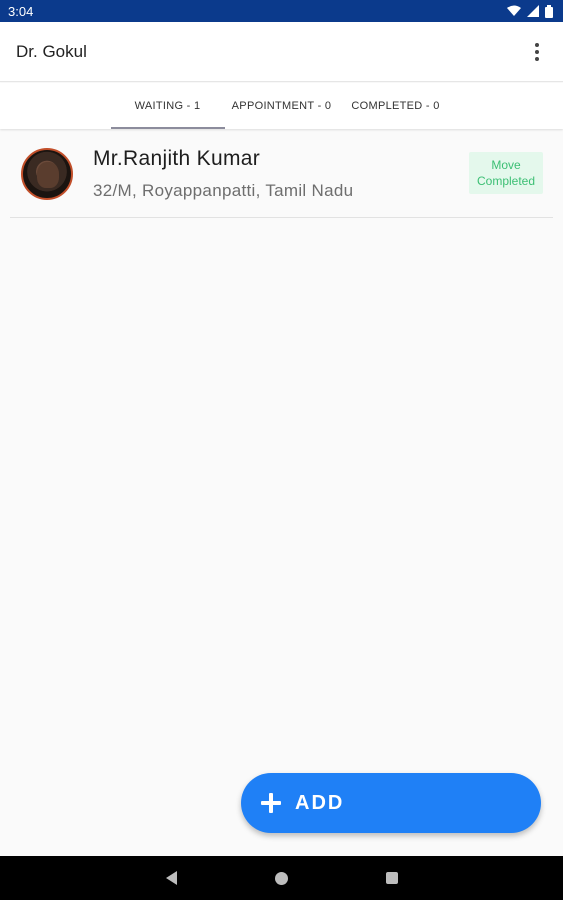 This screenshot has width=563, height=900. What do you see at coordinates (21, 11) in the screenshot?
I see `status-time: 3:04` at bounding box center [21, 11].